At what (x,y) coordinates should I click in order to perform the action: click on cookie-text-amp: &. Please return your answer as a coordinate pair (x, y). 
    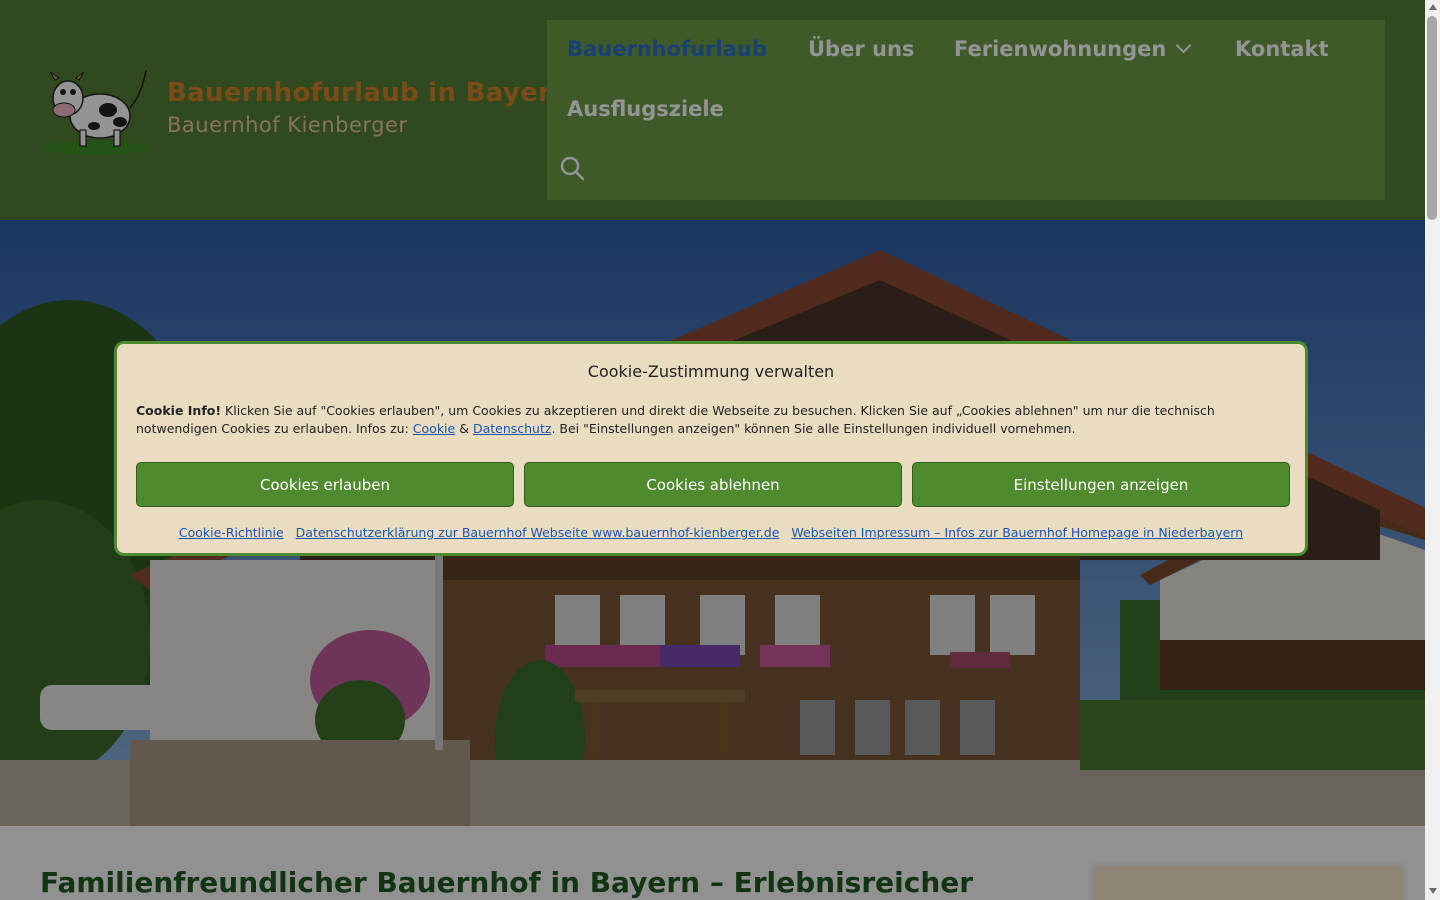
    Looking at the image, I should click on (464, 428).